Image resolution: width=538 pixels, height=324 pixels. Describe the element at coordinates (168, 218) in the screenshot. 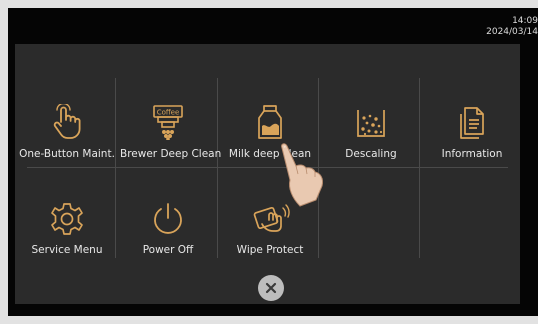

I see `power-icon` at that location.